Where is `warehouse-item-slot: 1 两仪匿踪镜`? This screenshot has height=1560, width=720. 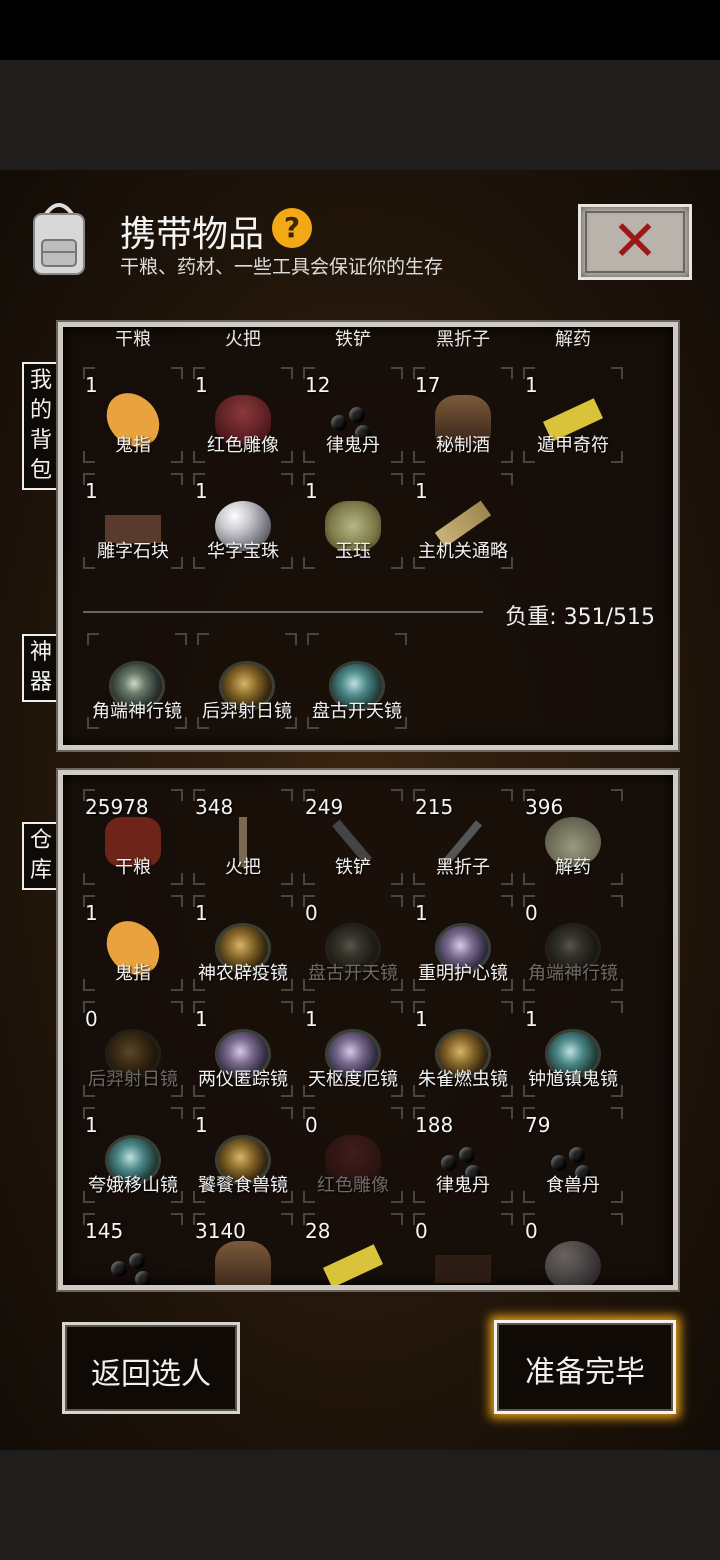 warehouse-item-slot: 1 两仪匿踪镜 is located at coordinates (243, 1049).